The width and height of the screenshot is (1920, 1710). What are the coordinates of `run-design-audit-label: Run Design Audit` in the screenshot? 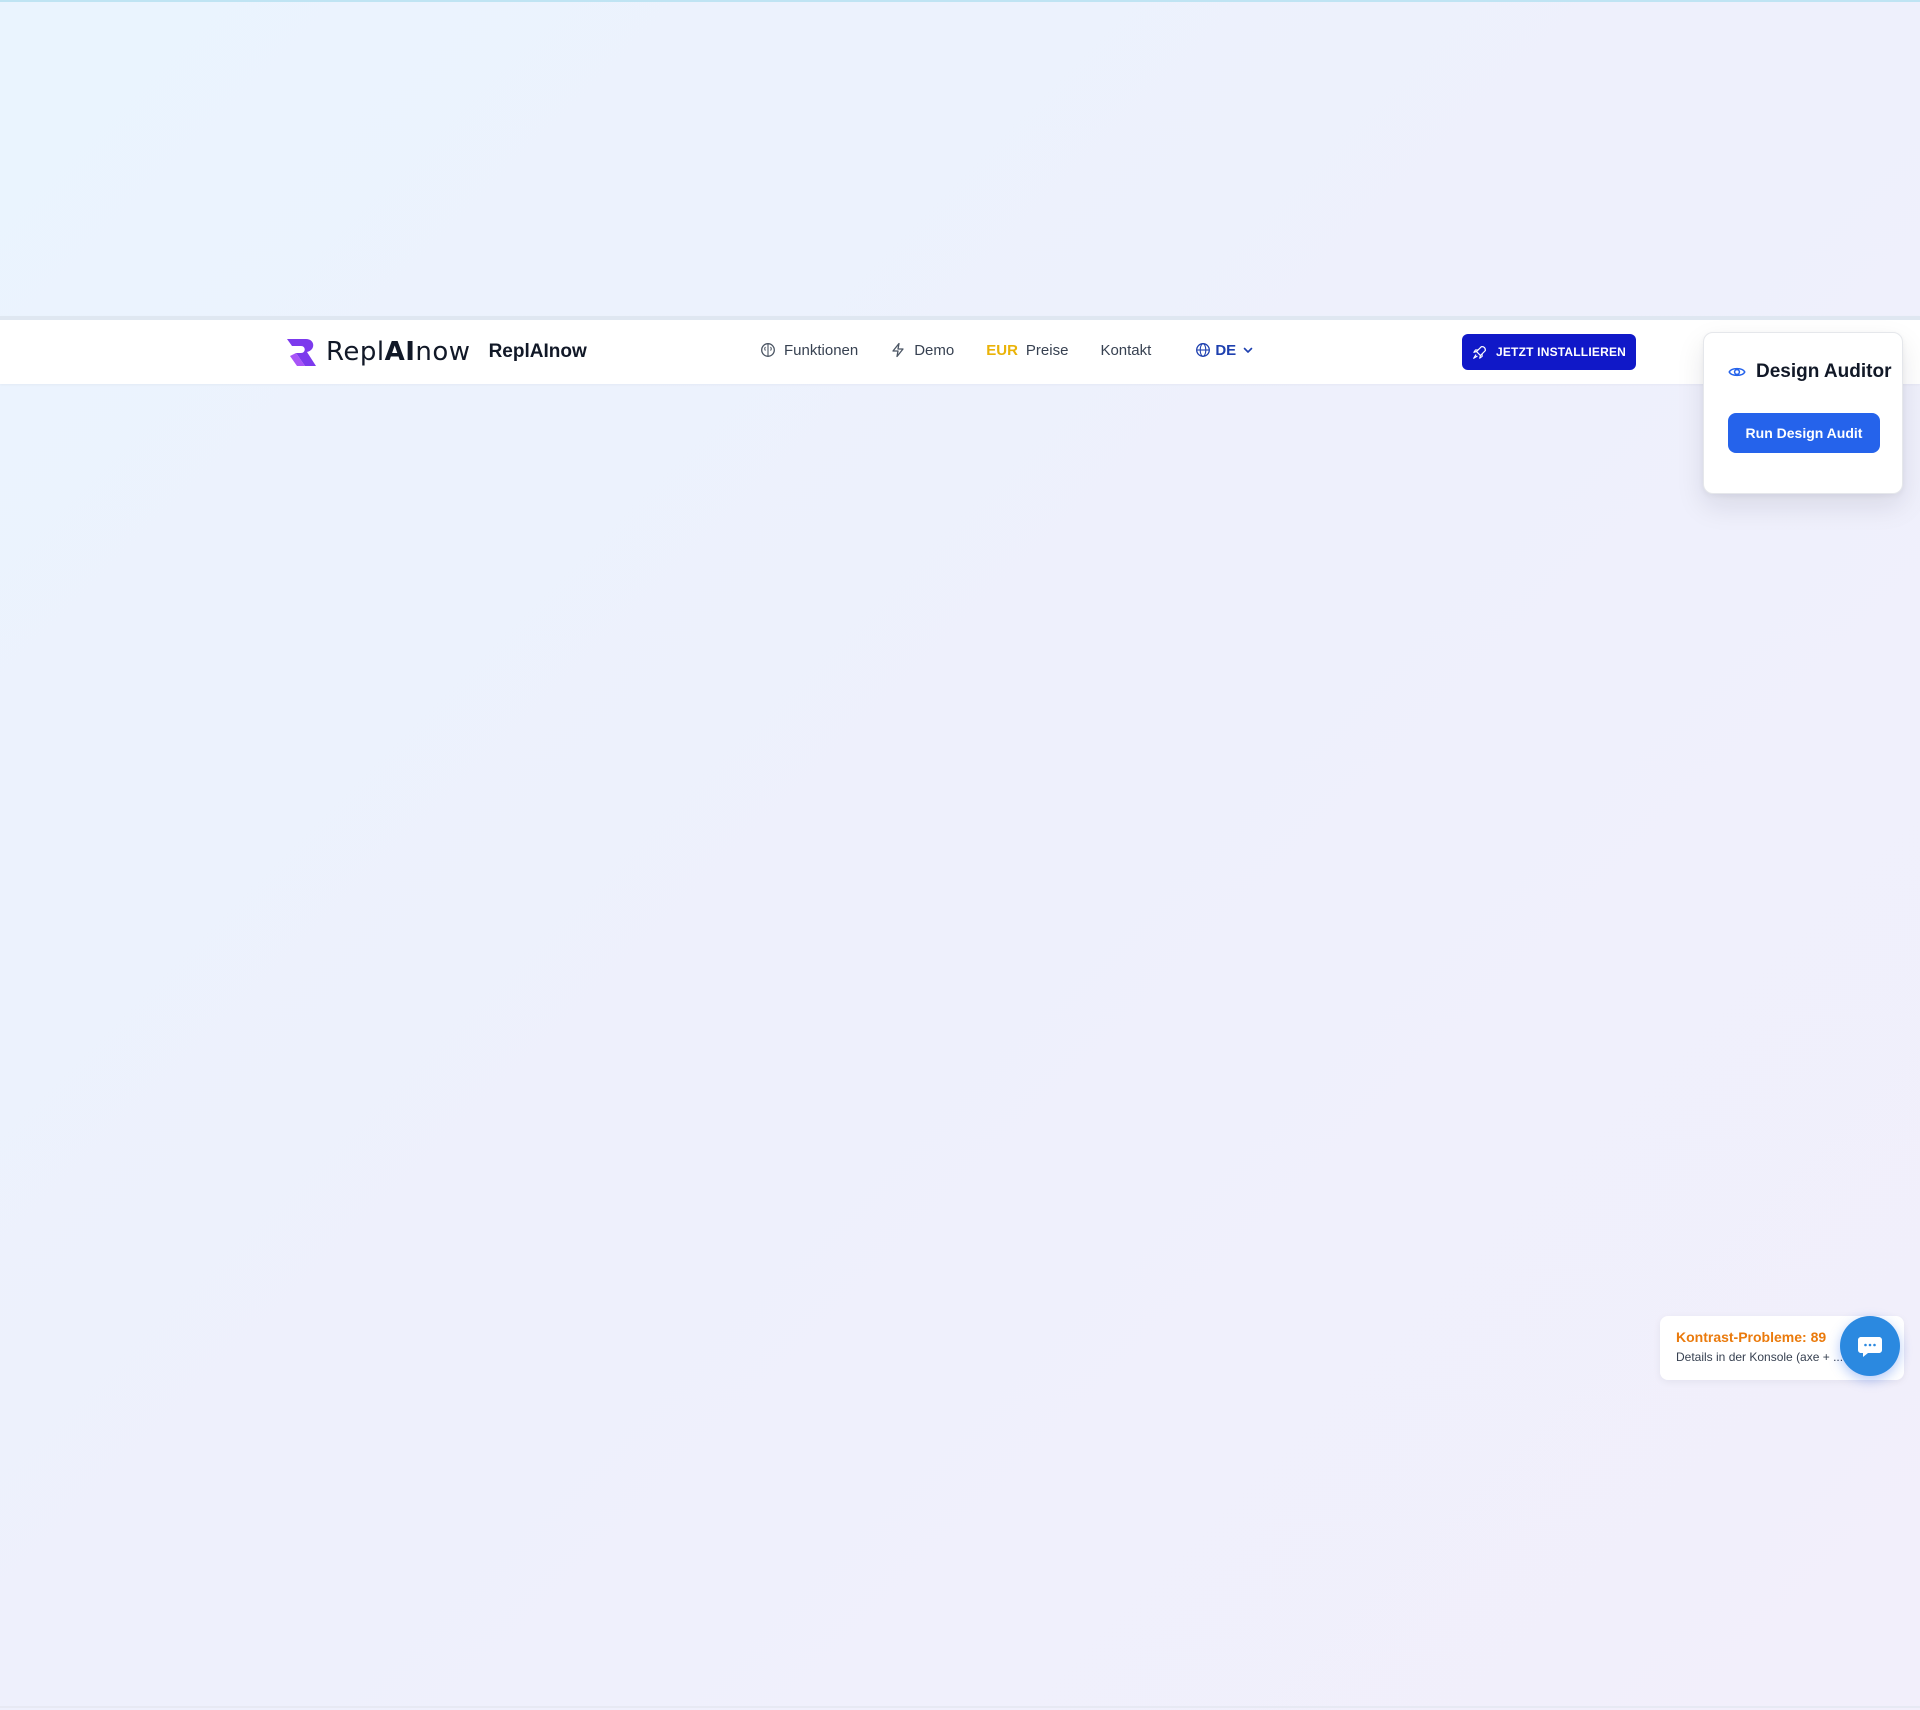 It's located at (1804, 433).